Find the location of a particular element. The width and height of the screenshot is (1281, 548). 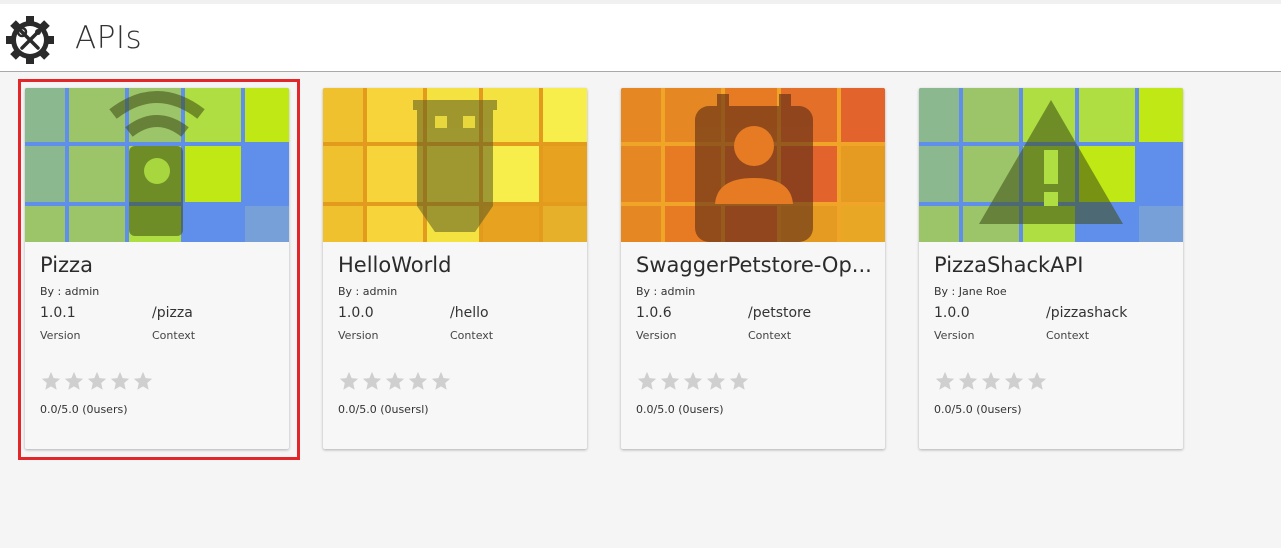

api-context-value: /petstore is located at coordinates (780, 313).